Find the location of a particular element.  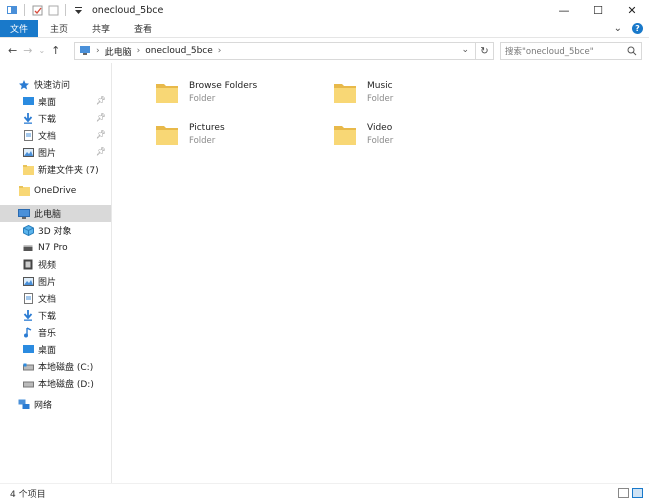

sidebar-item-label: 新建文件夹 (7) is located at coordinates (68, 171).